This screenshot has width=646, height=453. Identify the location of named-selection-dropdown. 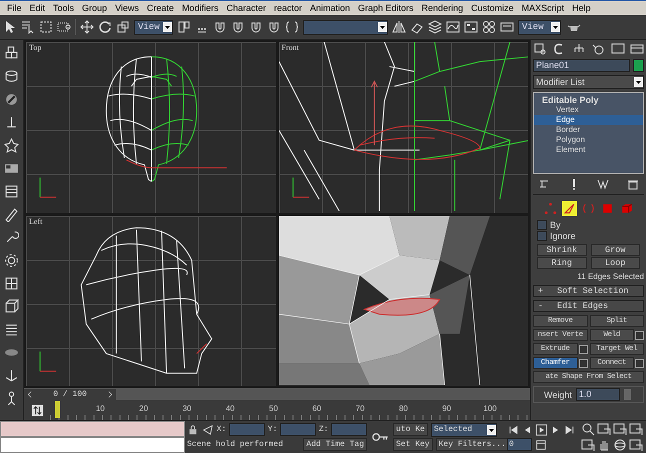
(345, 27).